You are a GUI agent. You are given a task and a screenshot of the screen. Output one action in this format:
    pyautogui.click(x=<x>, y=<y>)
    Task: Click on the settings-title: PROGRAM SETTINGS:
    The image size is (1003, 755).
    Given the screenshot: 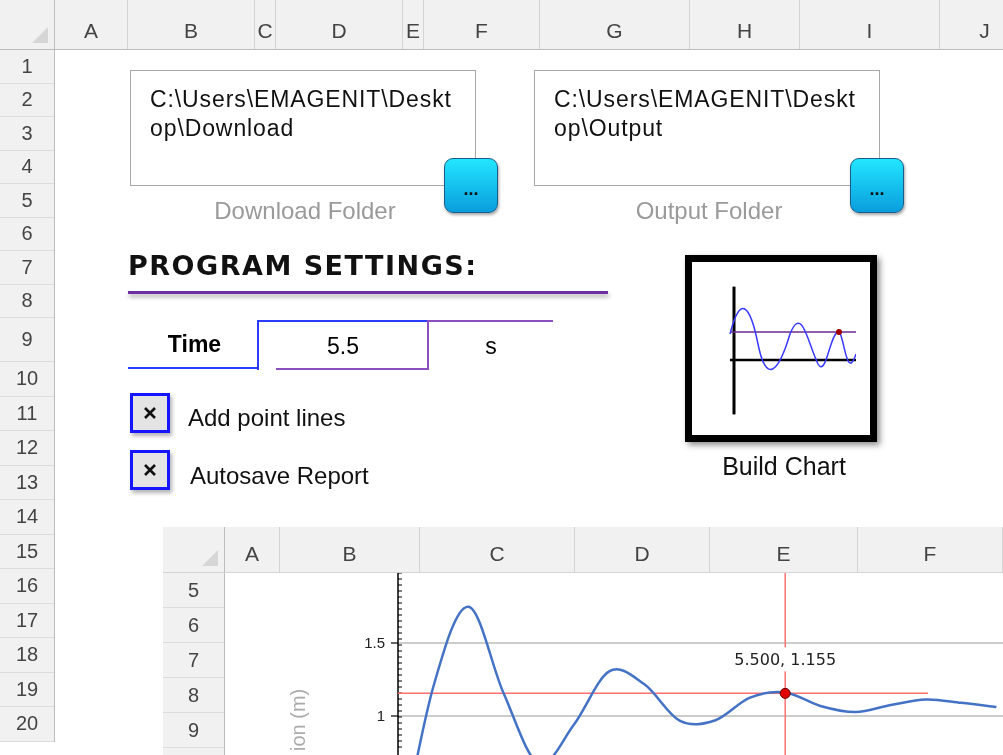 What is the action you would take?
    pyautogui.click(x=303, y=265)
    